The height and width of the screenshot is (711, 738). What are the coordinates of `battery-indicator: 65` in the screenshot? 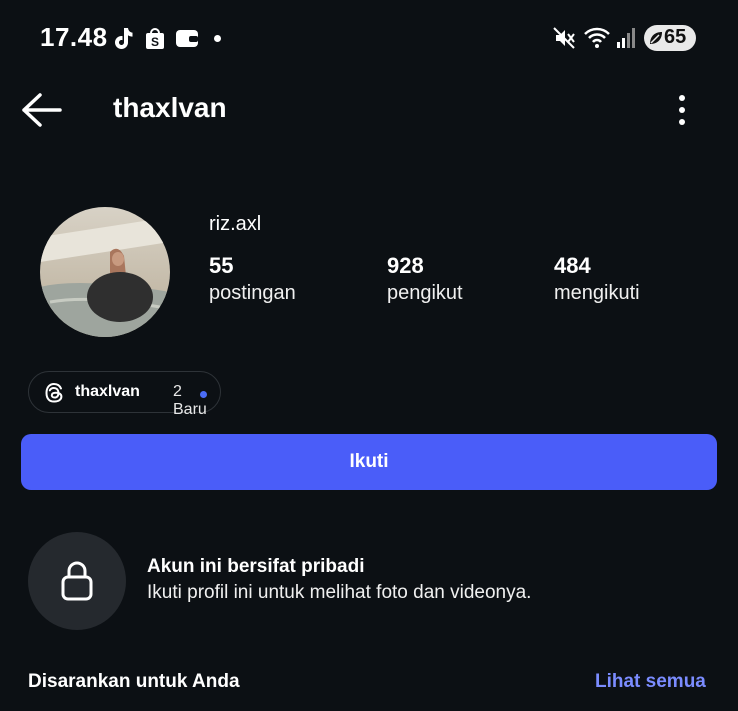 It's located at (670, 38).